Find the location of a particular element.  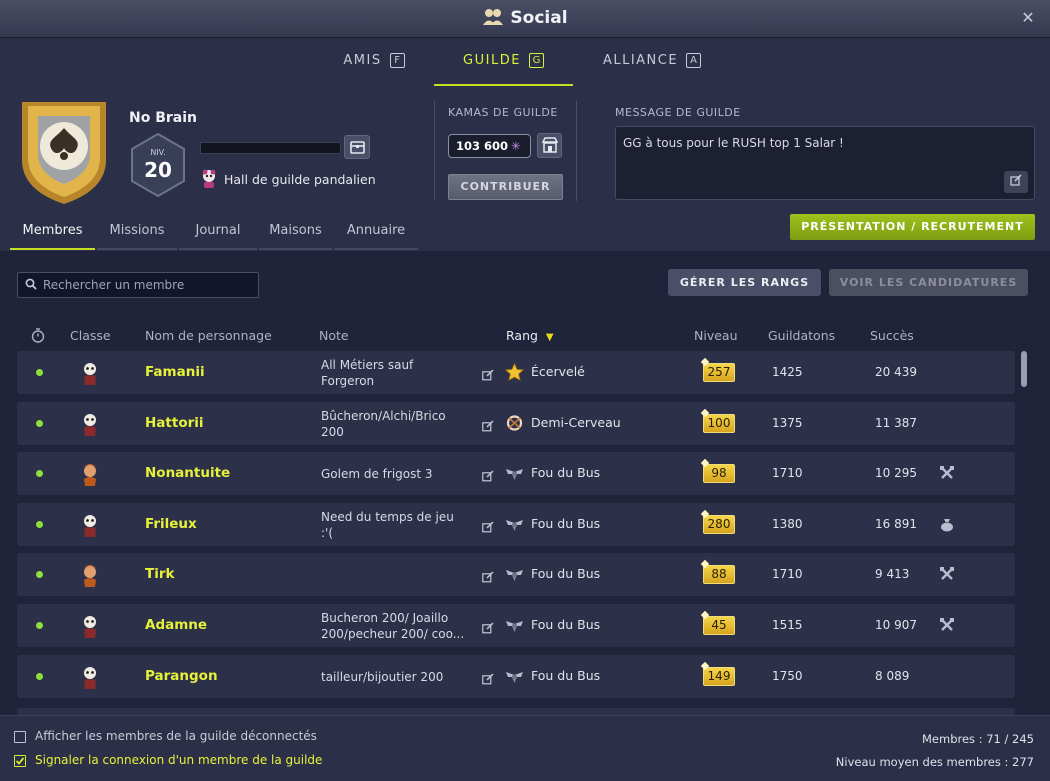

member-name: Hattorii is located at coordinates (174, 423).